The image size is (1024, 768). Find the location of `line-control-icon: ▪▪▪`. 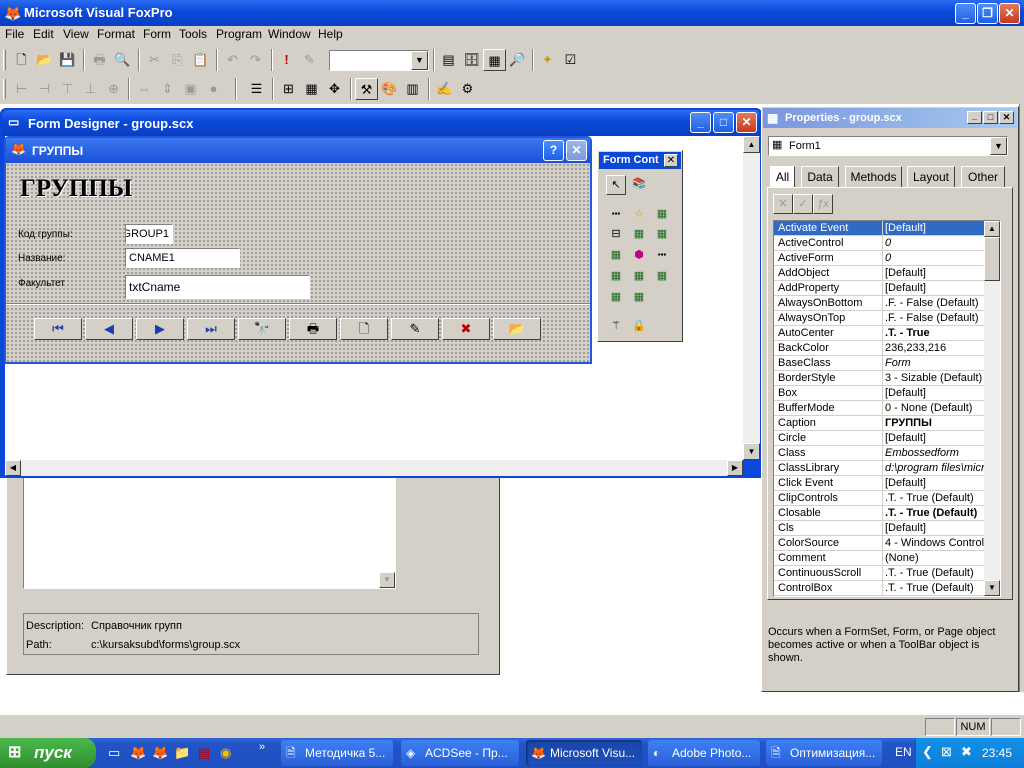

line-control-icon: ▪▪▪ is located at coordinates (662, 255).